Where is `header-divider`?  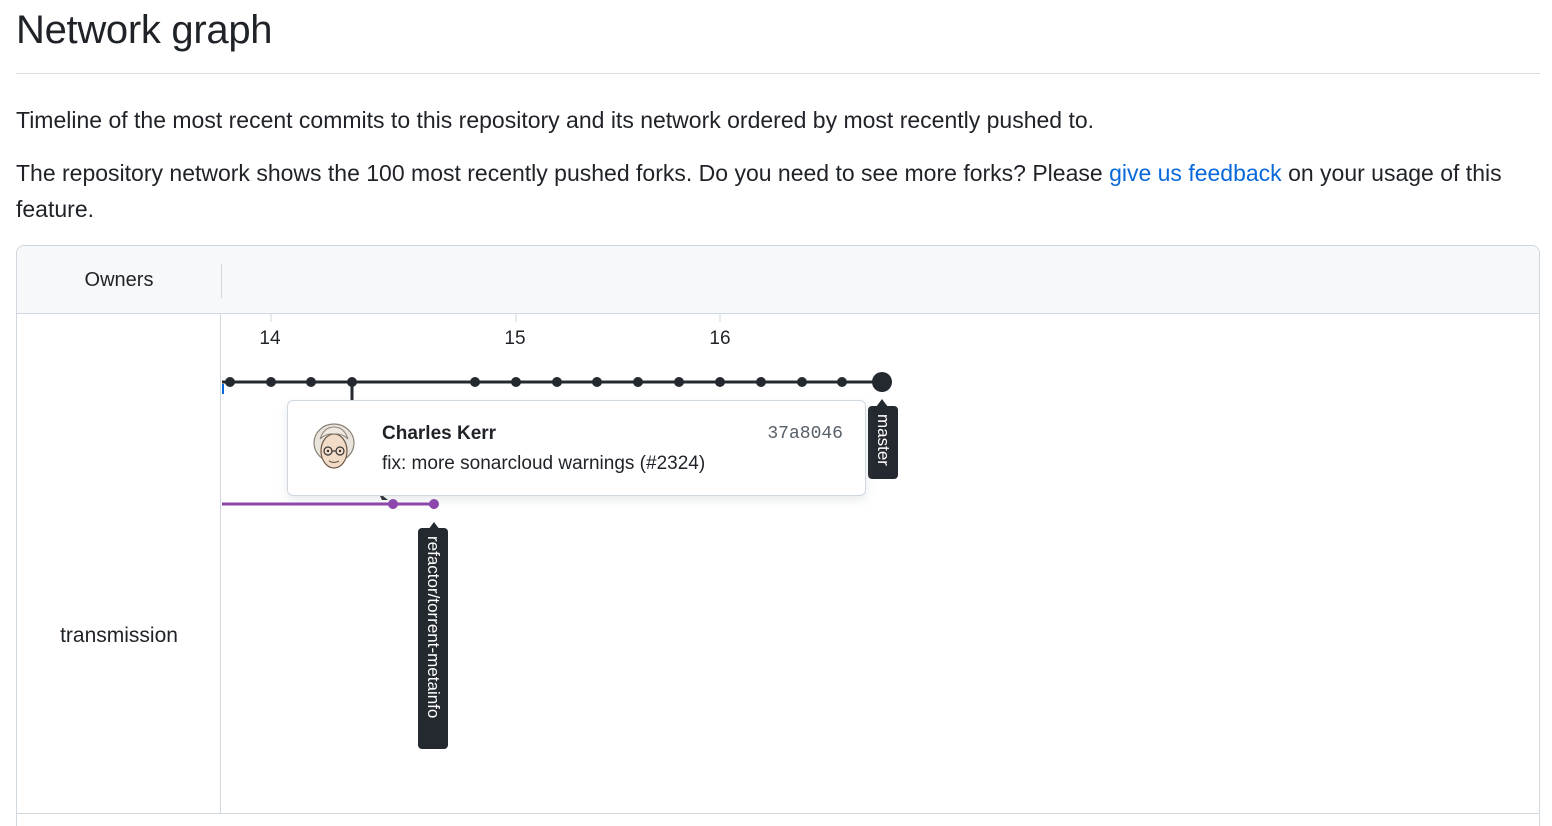
header-divider is located at coordinates (221, 281).